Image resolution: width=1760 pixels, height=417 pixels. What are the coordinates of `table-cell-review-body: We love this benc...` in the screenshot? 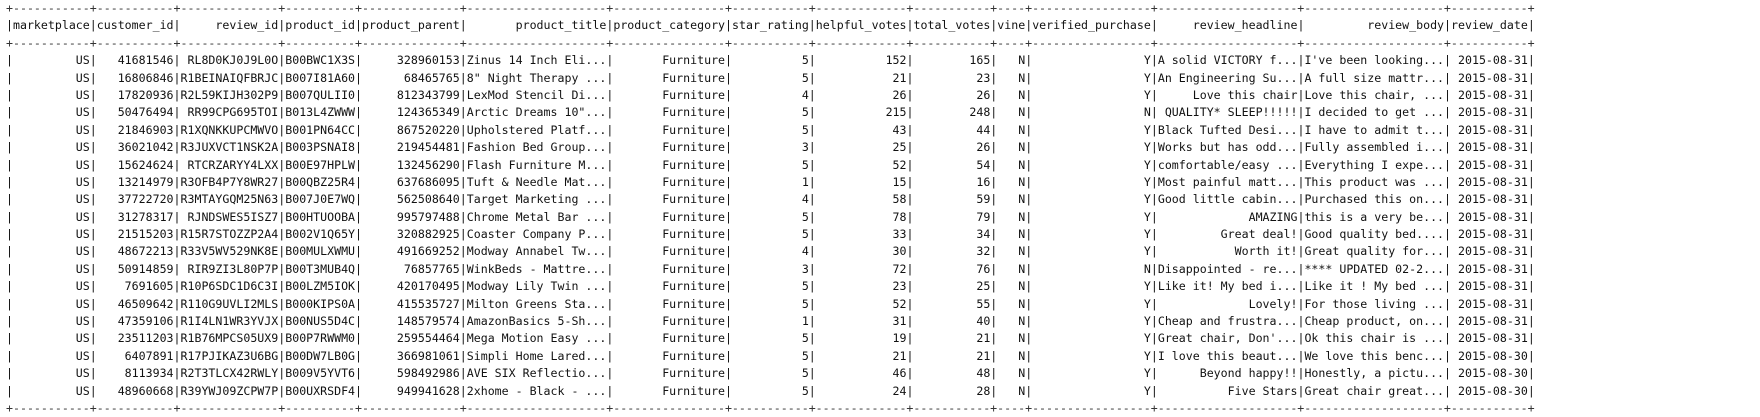 It's located at (1374, 355).